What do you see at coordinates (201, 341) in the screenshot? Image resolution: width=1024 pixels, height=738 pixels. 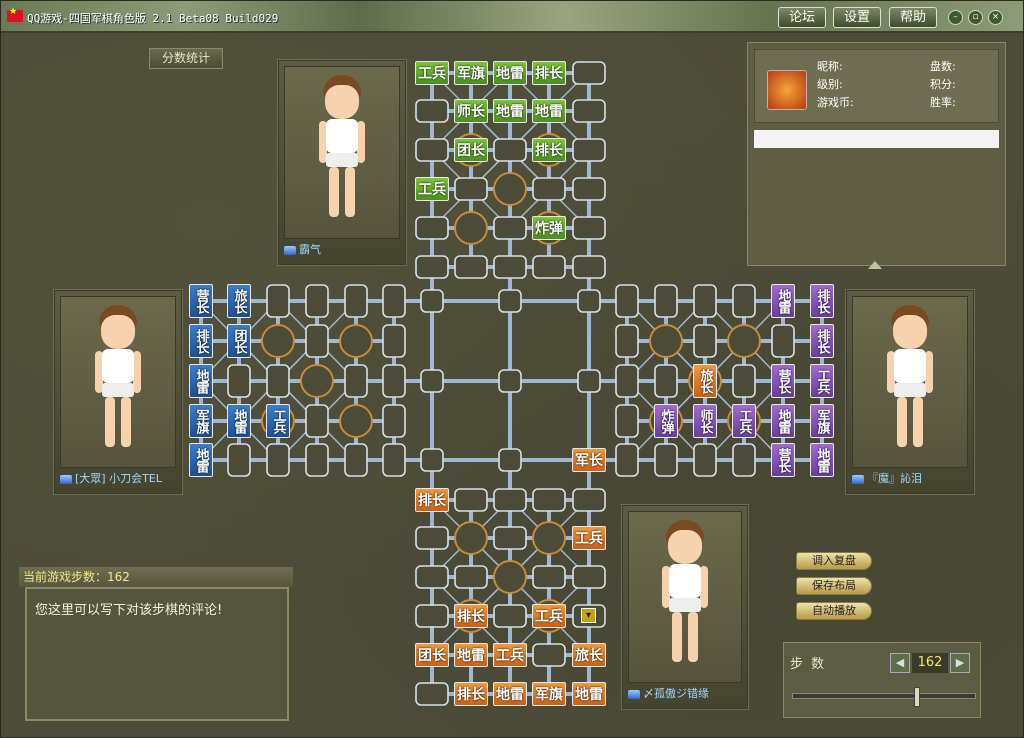 I see `piece-blue: 排长` at bounding box center [201, 341].